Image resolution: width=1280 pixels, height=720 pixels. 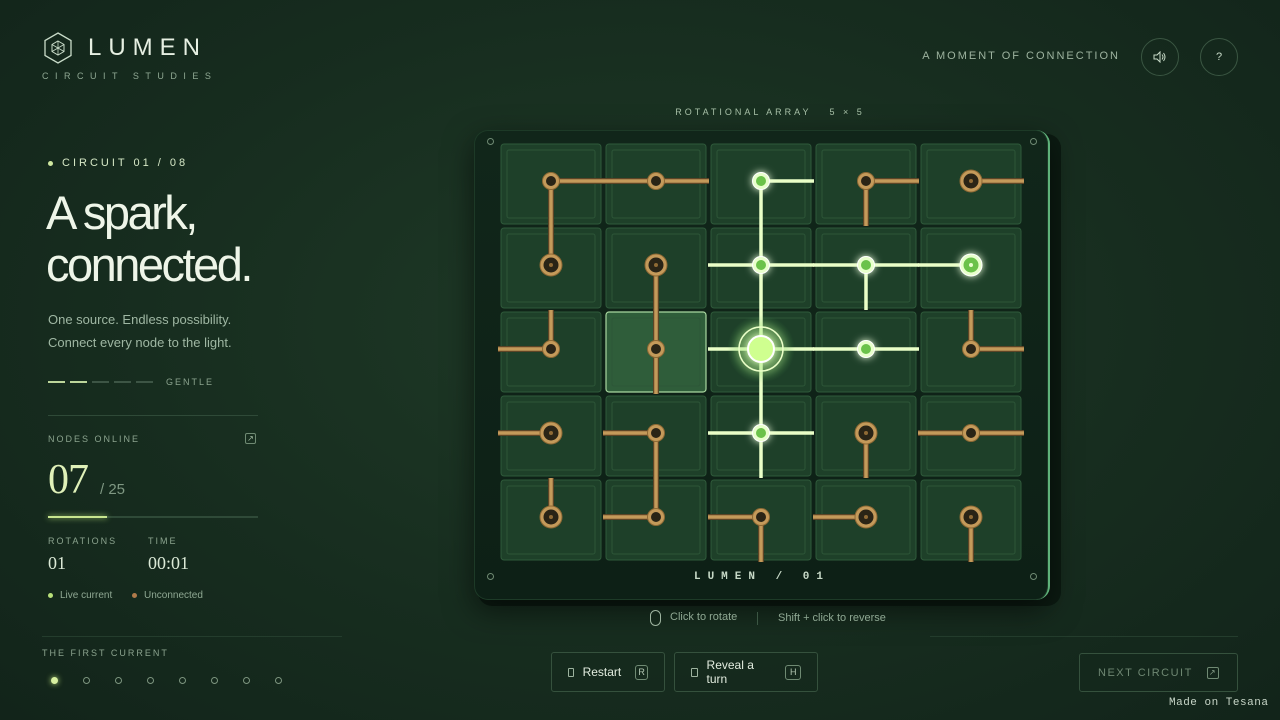 What do you see at coordinates (50, 595) in the screenshot?
I see `live-dot-icon` at bounding box center [50, 595].